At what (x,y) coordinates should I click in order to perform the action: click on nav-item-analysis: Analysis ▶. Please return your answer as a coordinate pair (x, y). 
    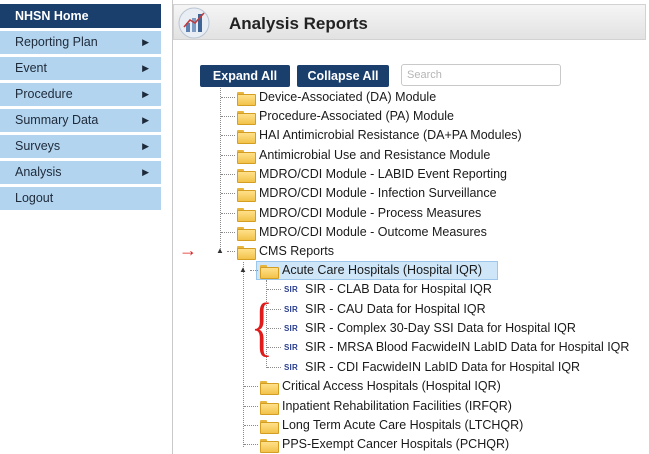
    Looking at the image, I should click on (80, 172).